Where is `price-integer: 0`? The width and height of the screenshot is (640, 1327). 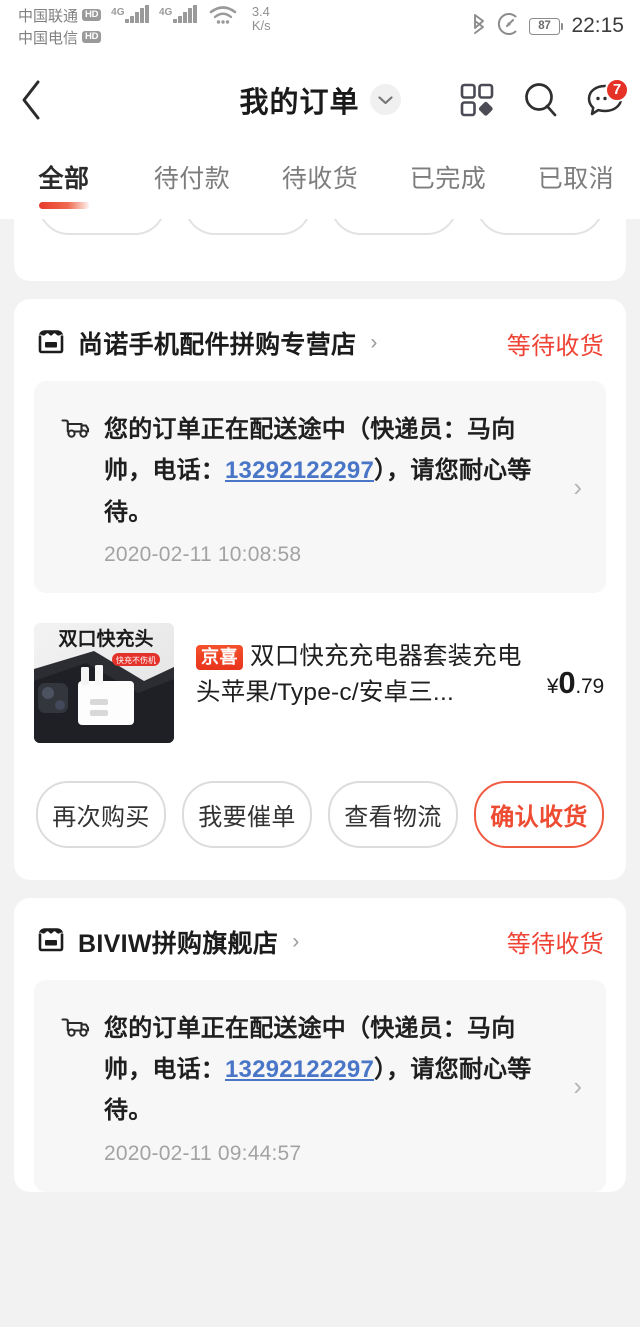
price-integer: 0 is located at coordinates (567, 682).